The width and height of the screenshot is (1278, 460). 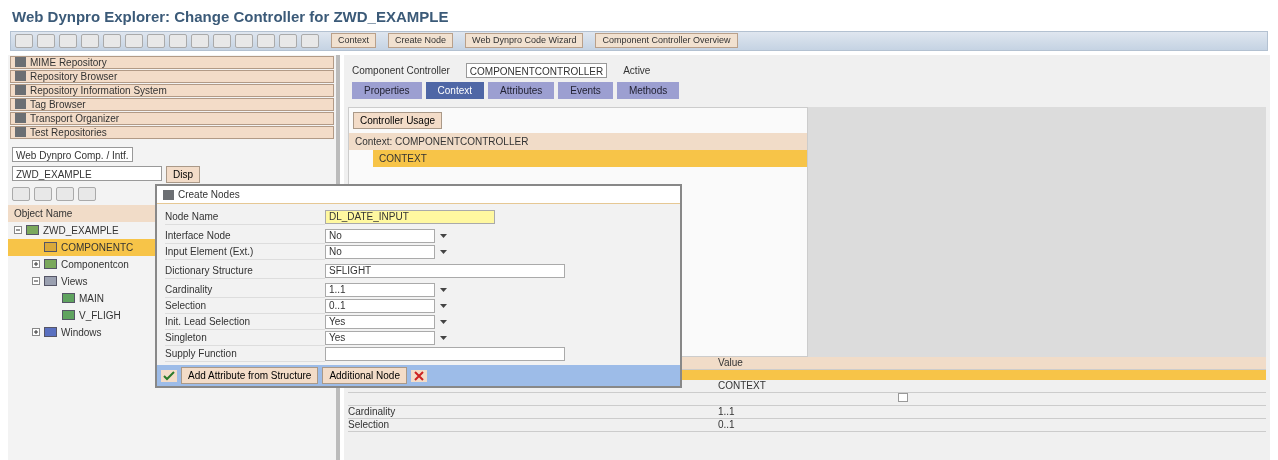 What do you see at coordinates (401, 70) in the screenshot?
I see `controller-label: Component Controller` at bounding box center [401, 70].